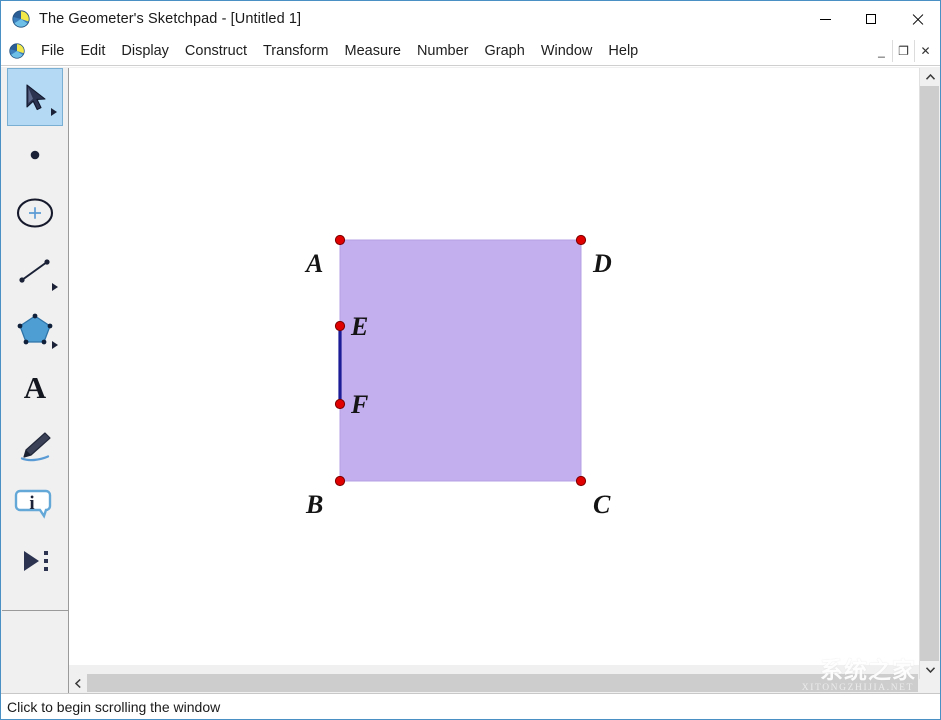 The image size is (941, 720). Describe the element at coordinates (359, 404) in the screenshot. I see `point-label-f: F` at that location.